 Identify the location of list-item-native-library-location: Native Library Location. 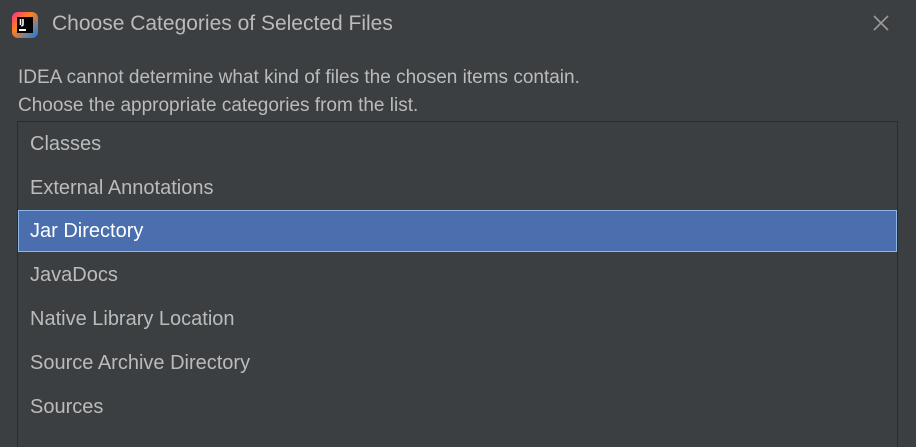
(457, 319).